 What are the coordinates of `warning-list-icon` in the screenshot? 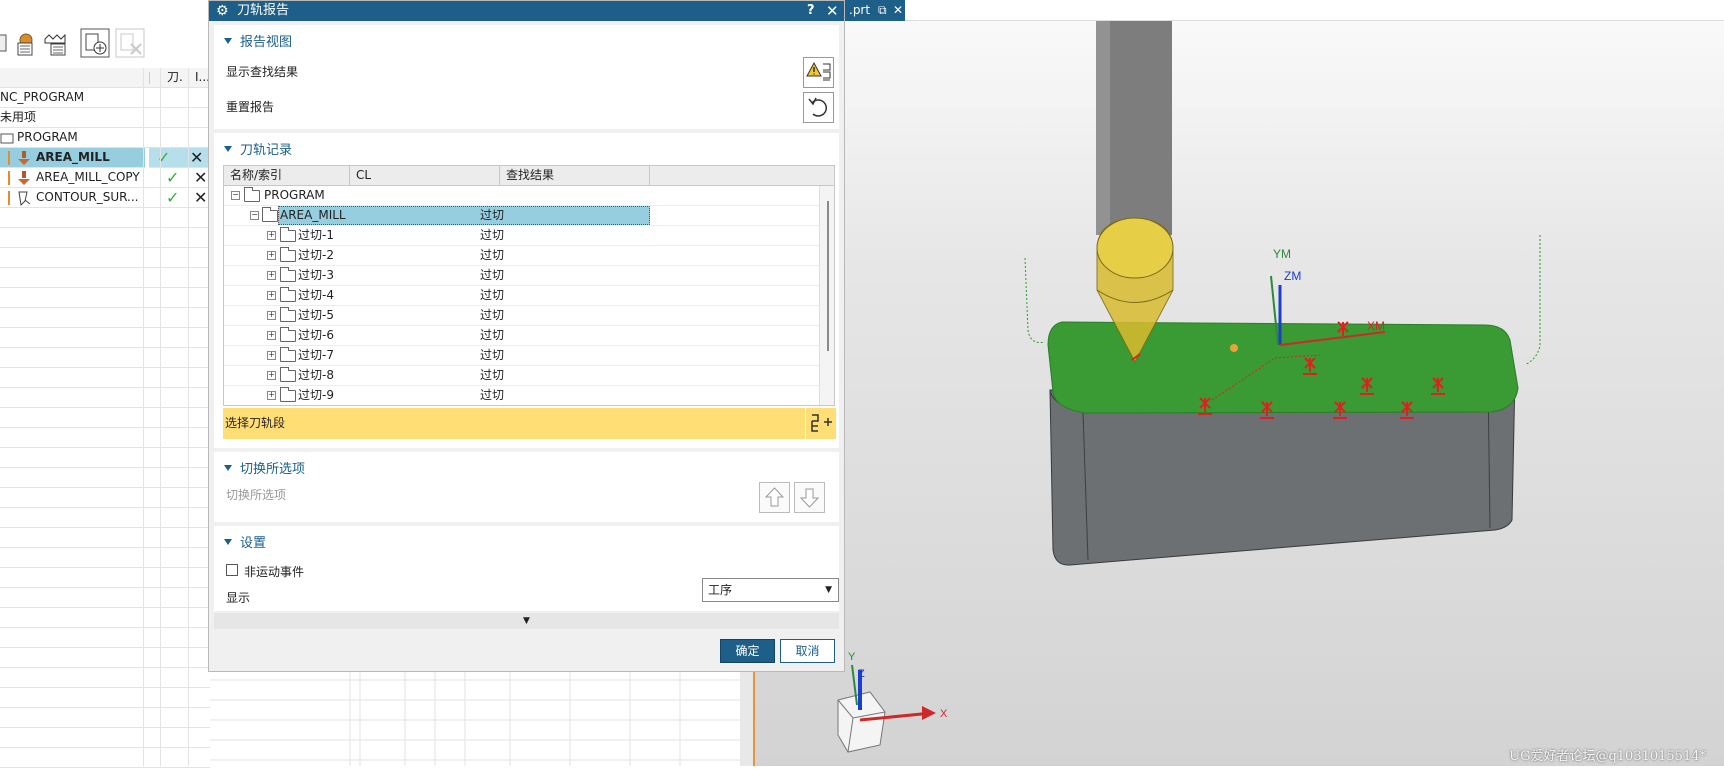 It's located at (818, 71).